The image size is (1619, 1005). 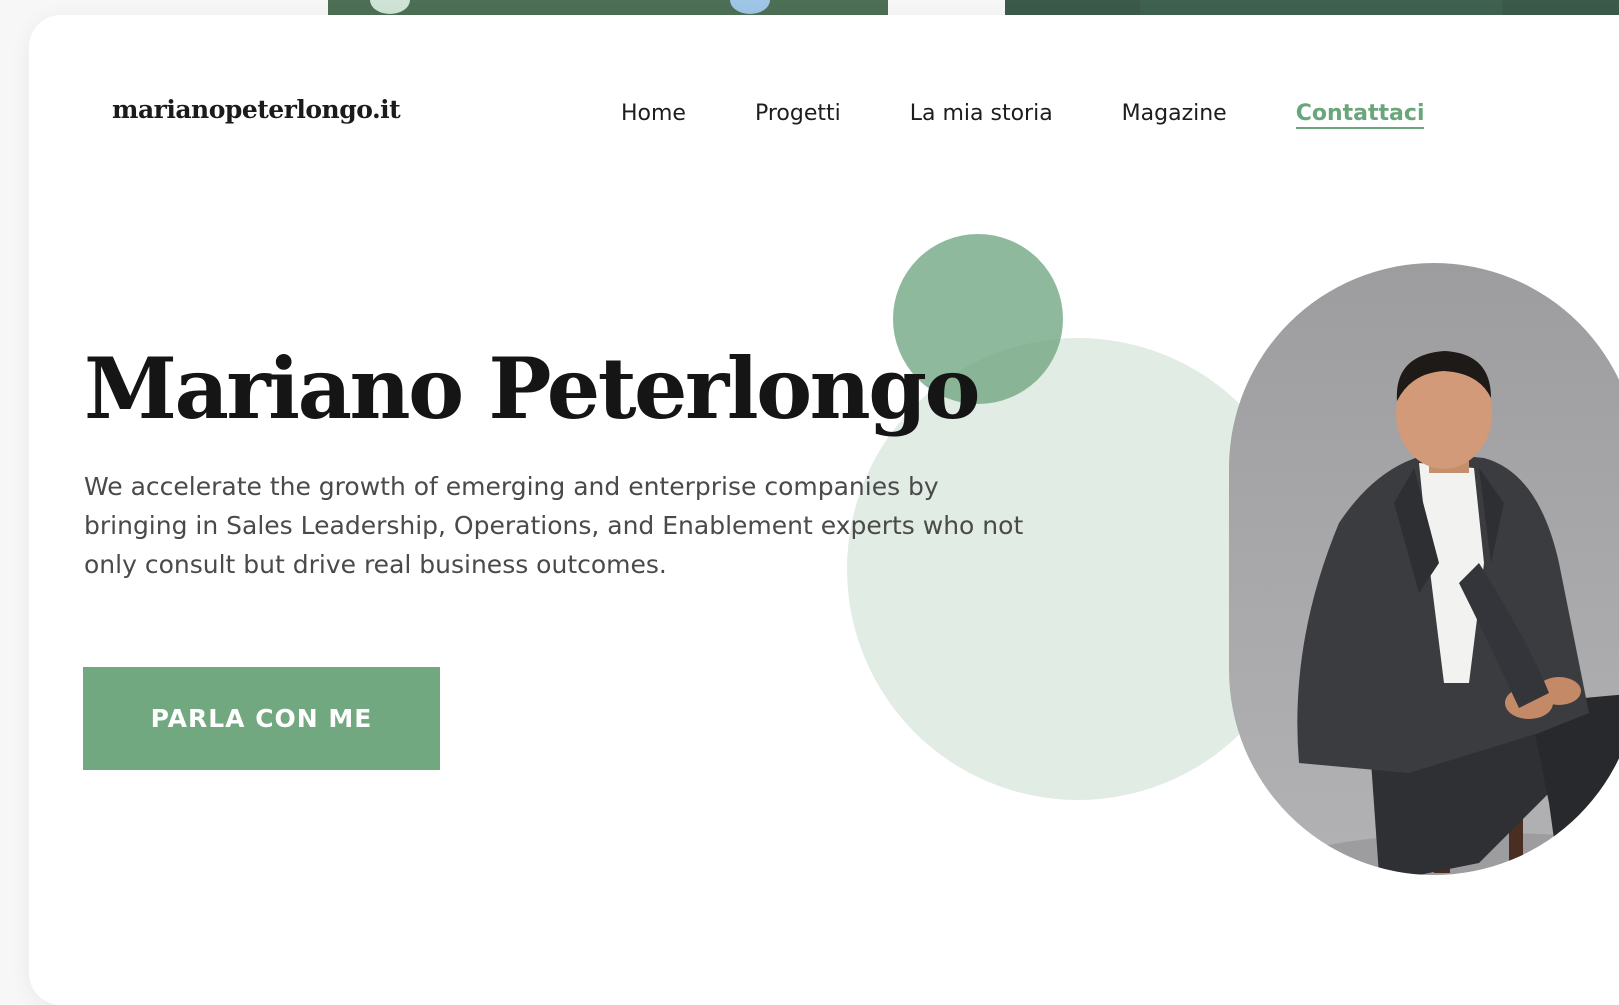 What do you see at coordinates (532, 388) in the screenshot?
I see `hero-title: Mariano Peterlongo` at bounding box center [532, 388].